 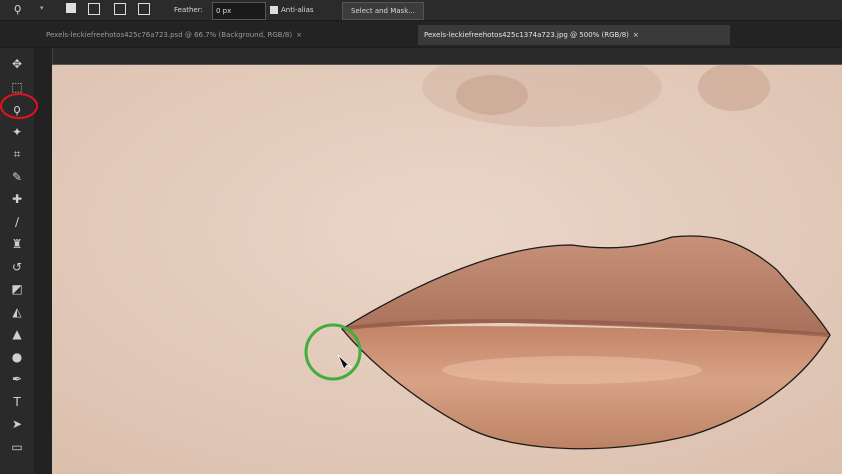 What do you see at coordinates (94, 9) in the screenshot?
I see `add-selection-icon` at bounding box center [94, 9].